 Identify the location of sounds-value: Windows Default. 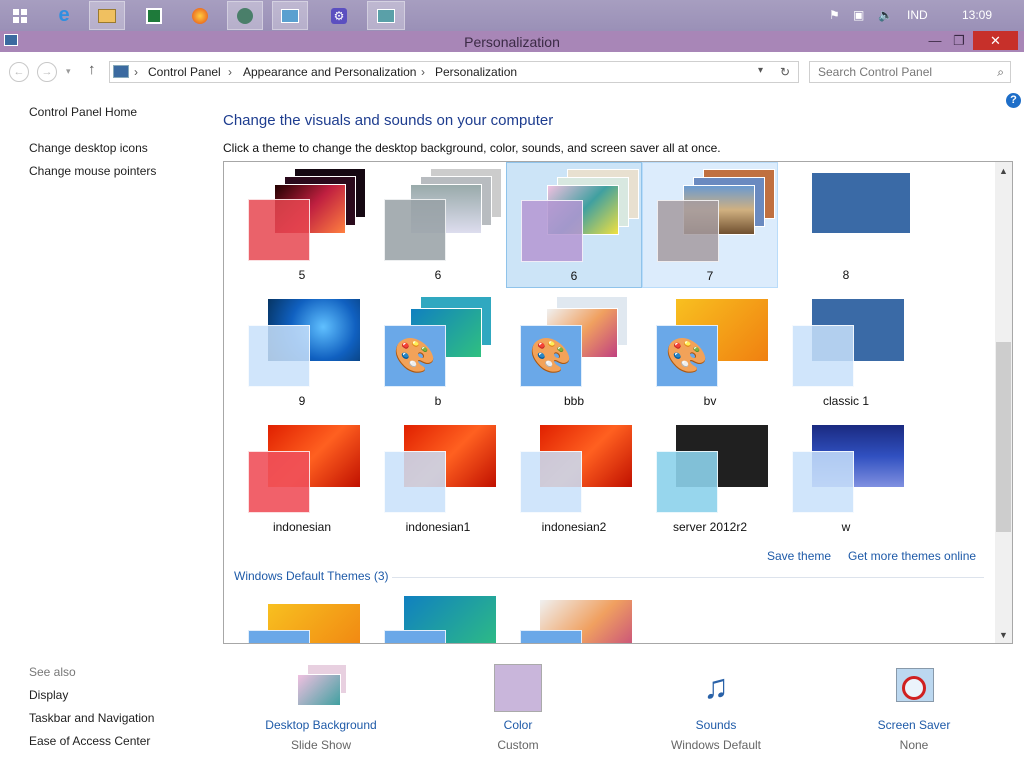
(716, 745).